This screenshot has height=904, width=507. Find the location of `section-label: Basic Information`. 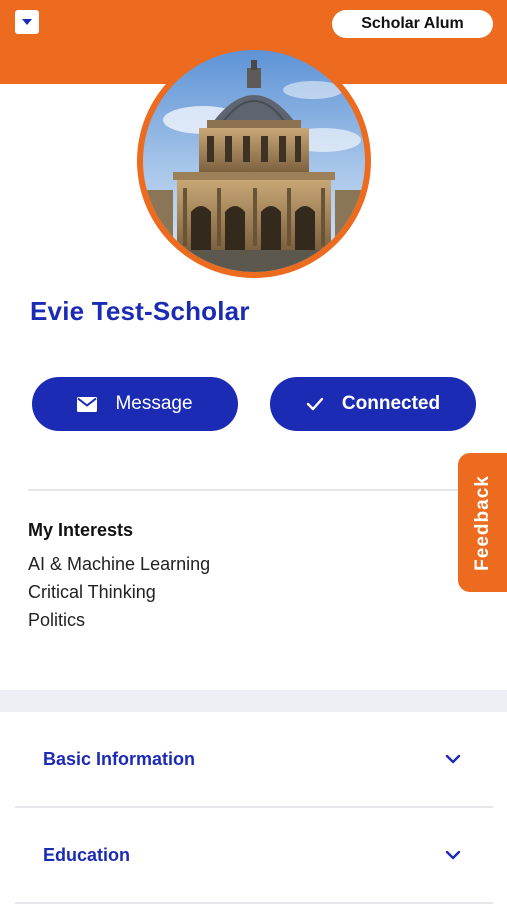

section-label: Basic Information is located at coordinates (119, 758).